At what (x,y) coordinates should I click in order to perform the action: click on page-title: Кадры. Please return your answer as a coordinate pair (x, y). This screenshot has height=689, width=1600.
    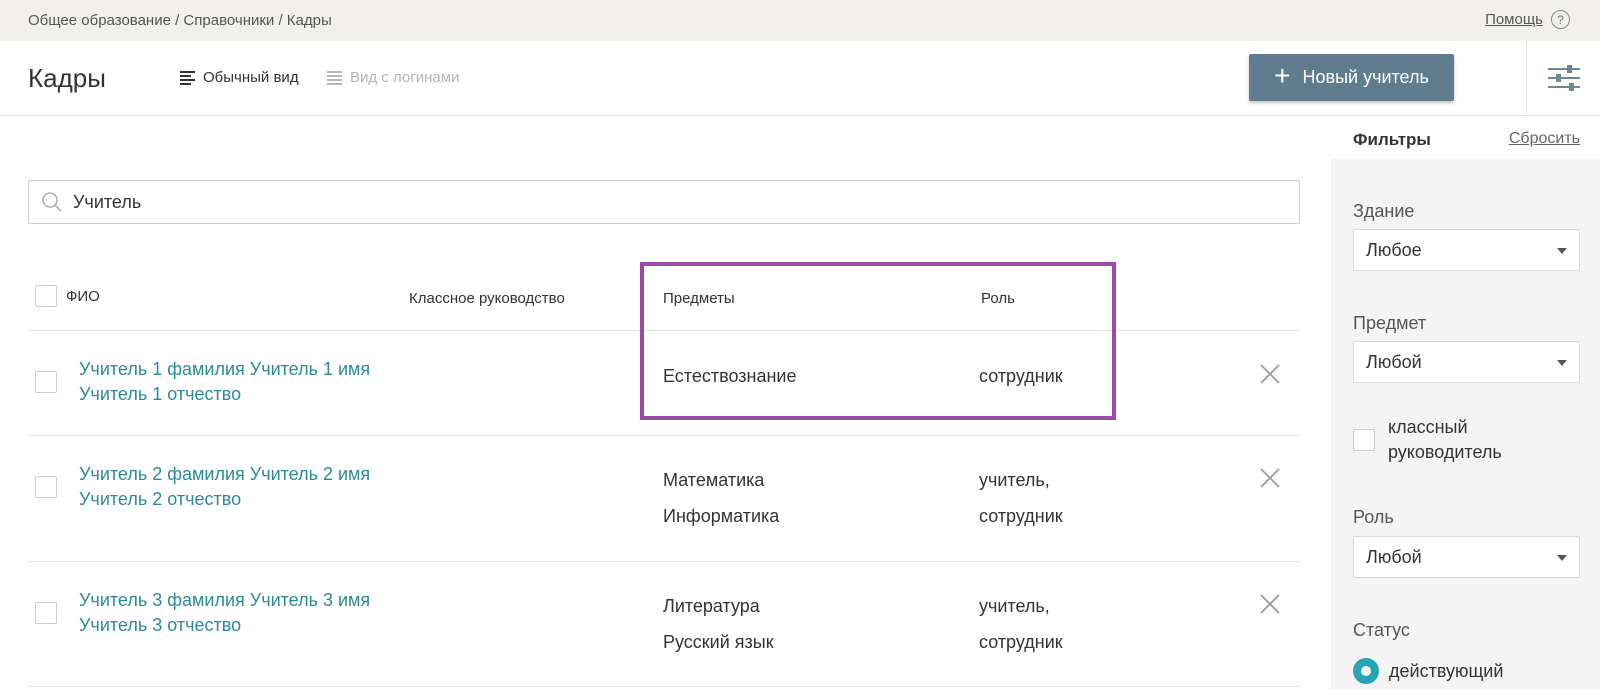
    Looking at the image, I should click on (67, 78).